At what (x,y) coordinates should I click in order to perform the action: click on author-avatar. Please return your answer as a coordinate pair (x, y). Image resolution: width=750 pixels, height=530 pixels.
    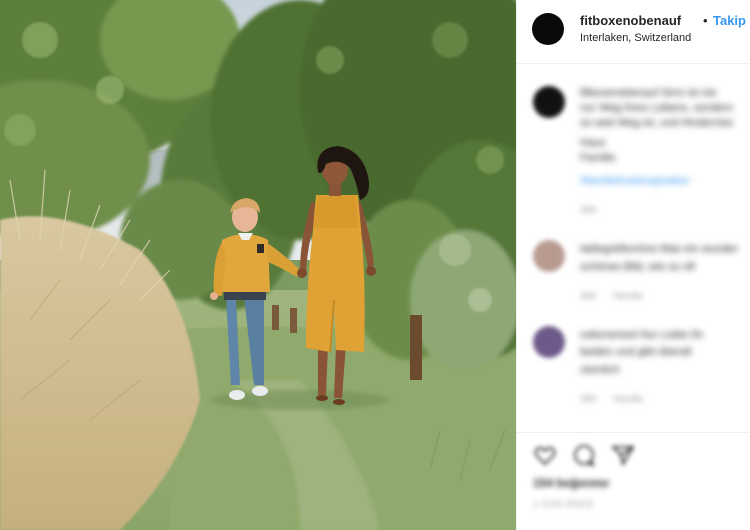
    Looking at the image, I should click on (548, 29).